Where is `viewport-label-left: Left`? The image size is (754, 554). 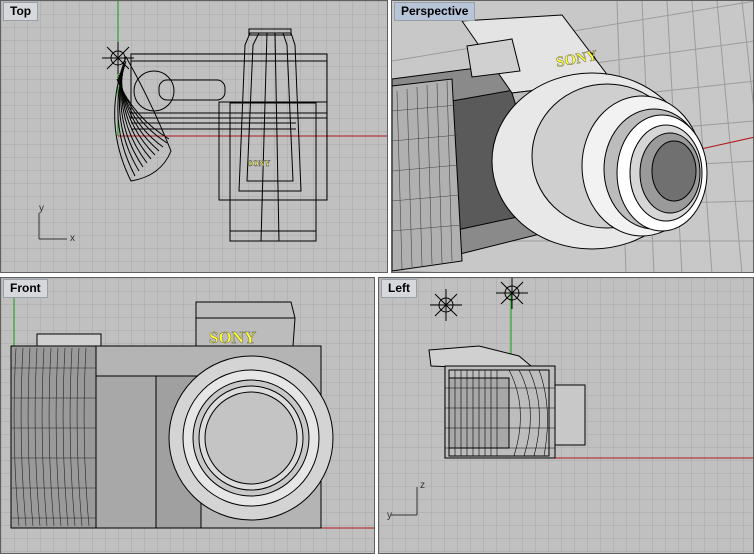
viewport-label-left: Left is located at coordinates (399, 288).